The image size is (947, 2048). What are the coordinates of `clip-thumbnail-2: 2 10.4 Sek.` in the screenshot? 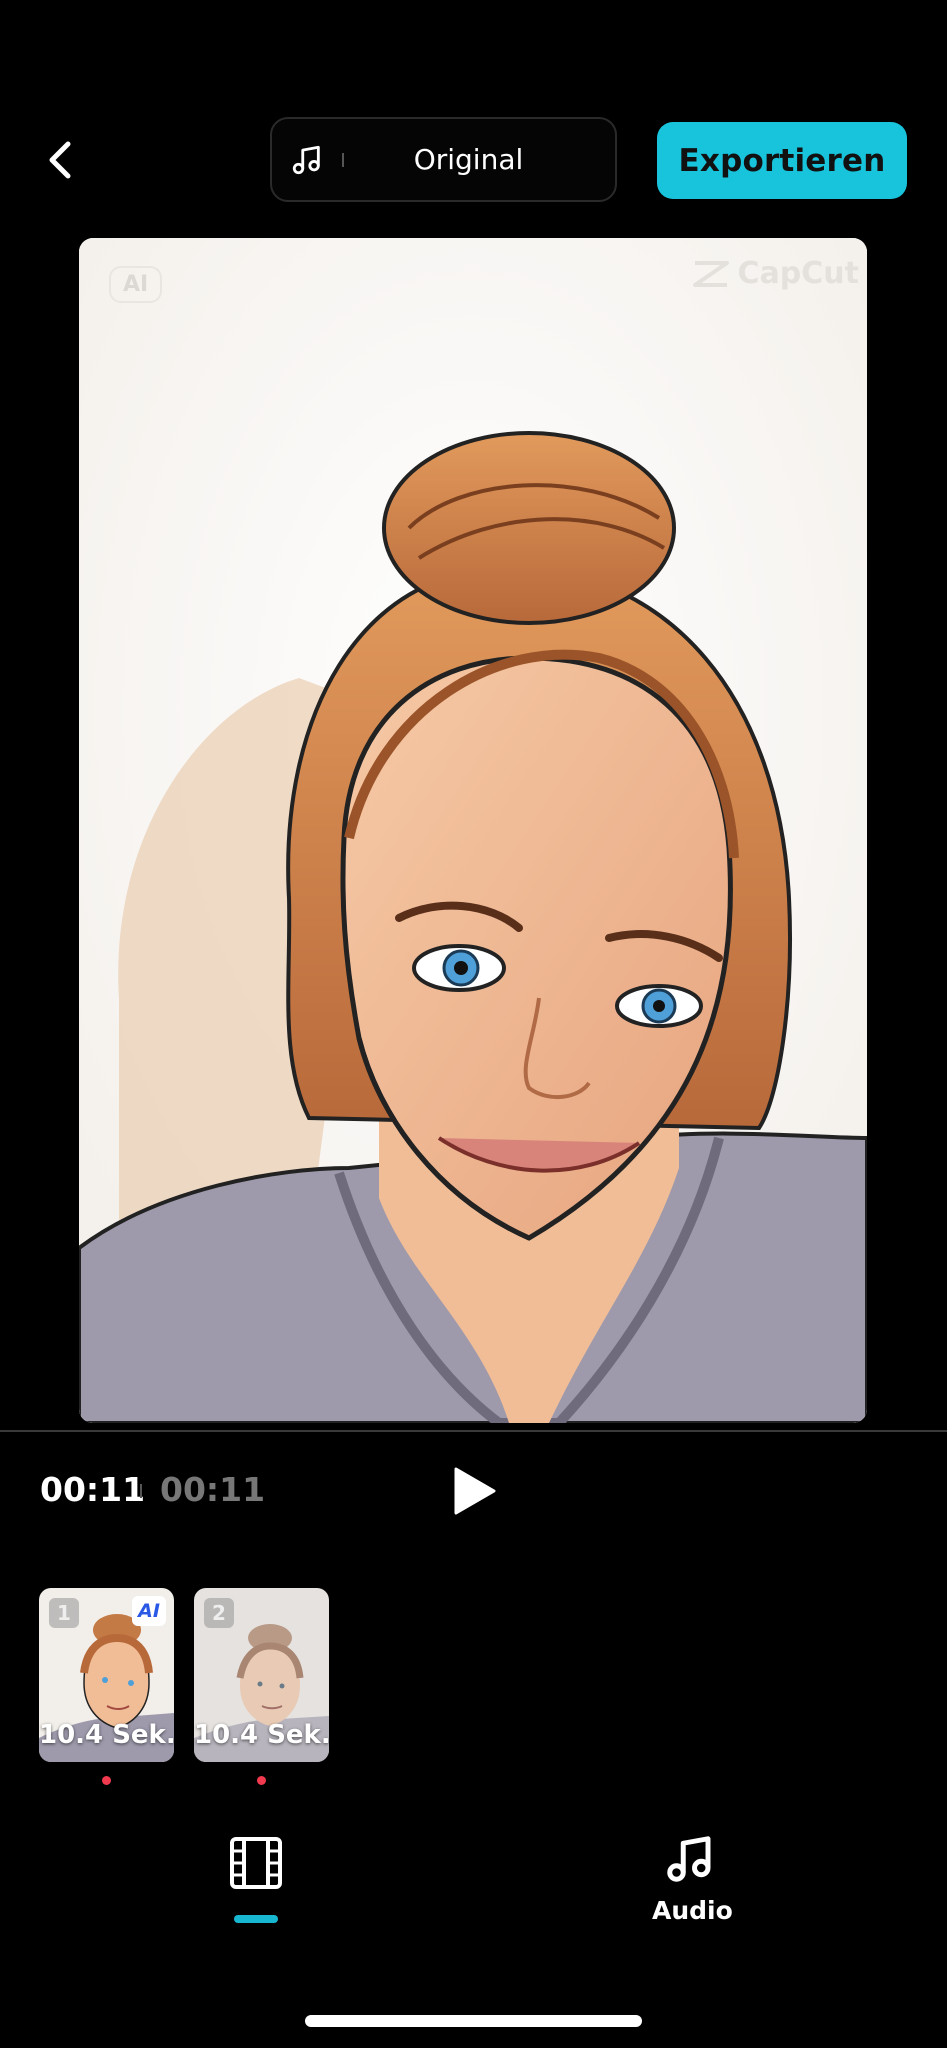 It's located at (261, 1675).